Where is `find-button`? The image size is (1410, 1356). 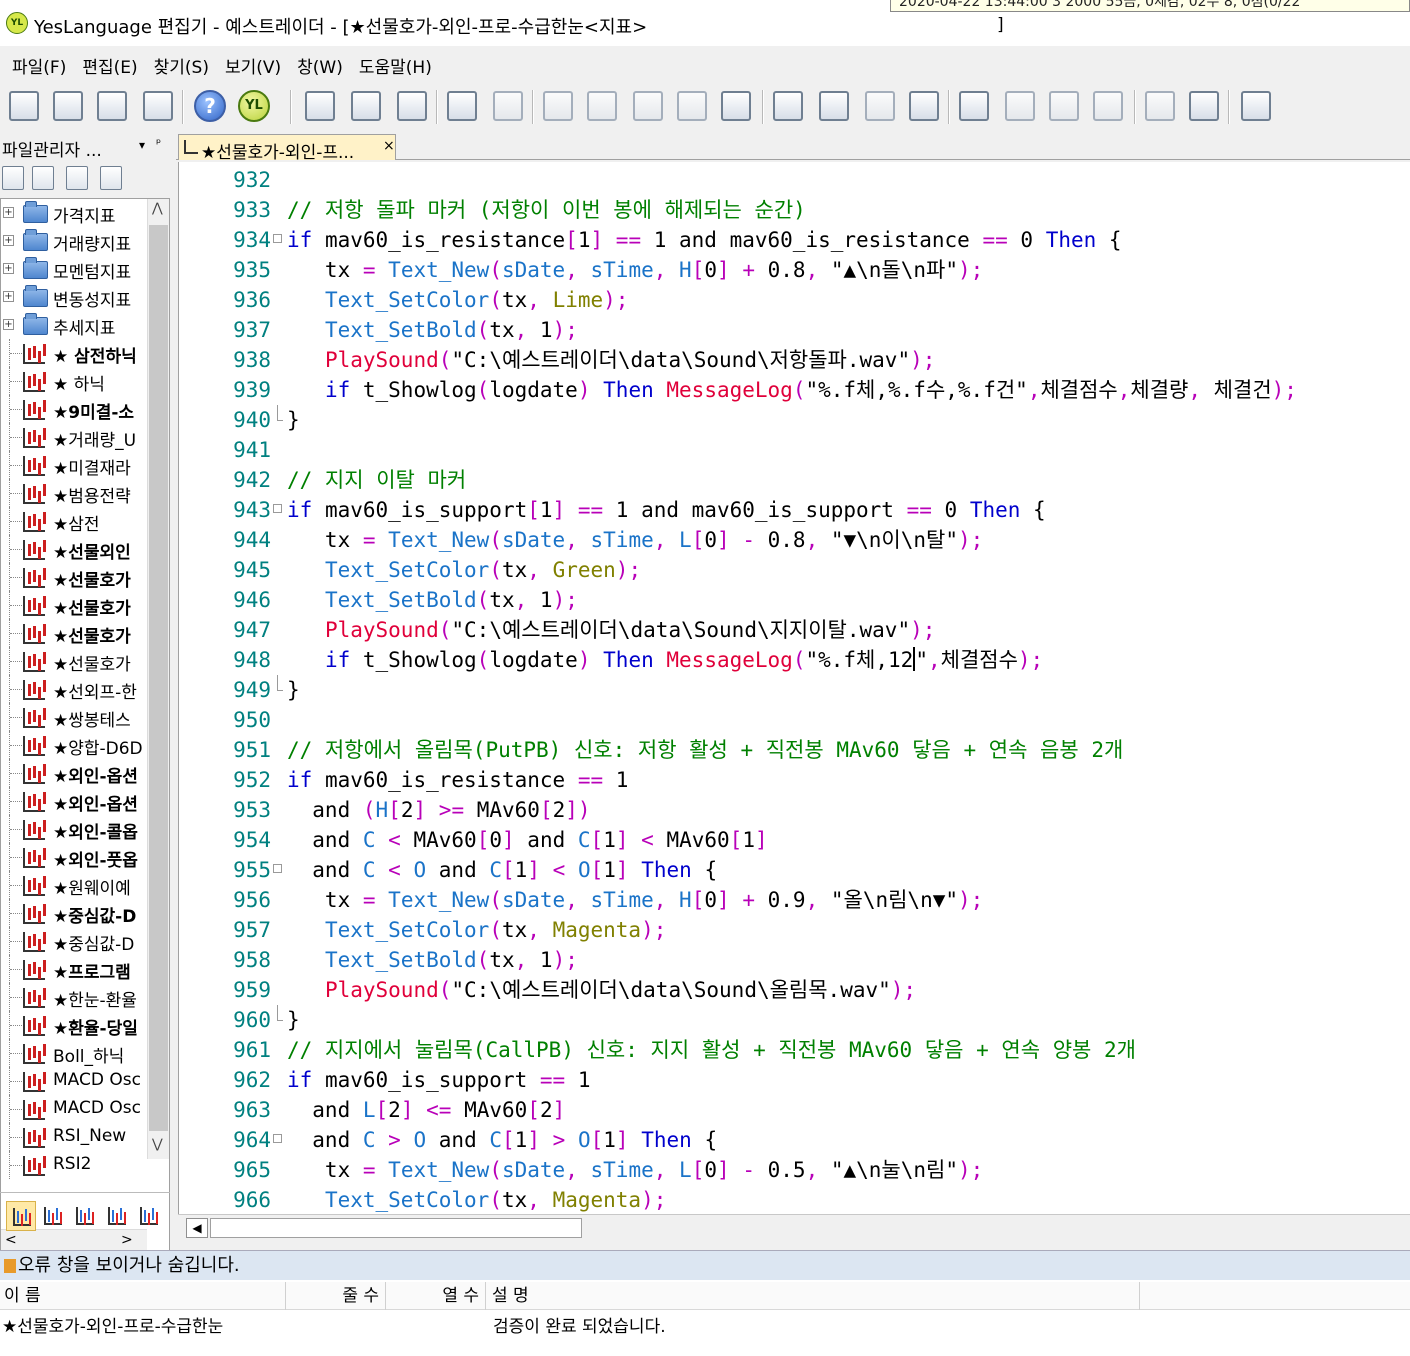 find-button is located at coordinates (788, 106).